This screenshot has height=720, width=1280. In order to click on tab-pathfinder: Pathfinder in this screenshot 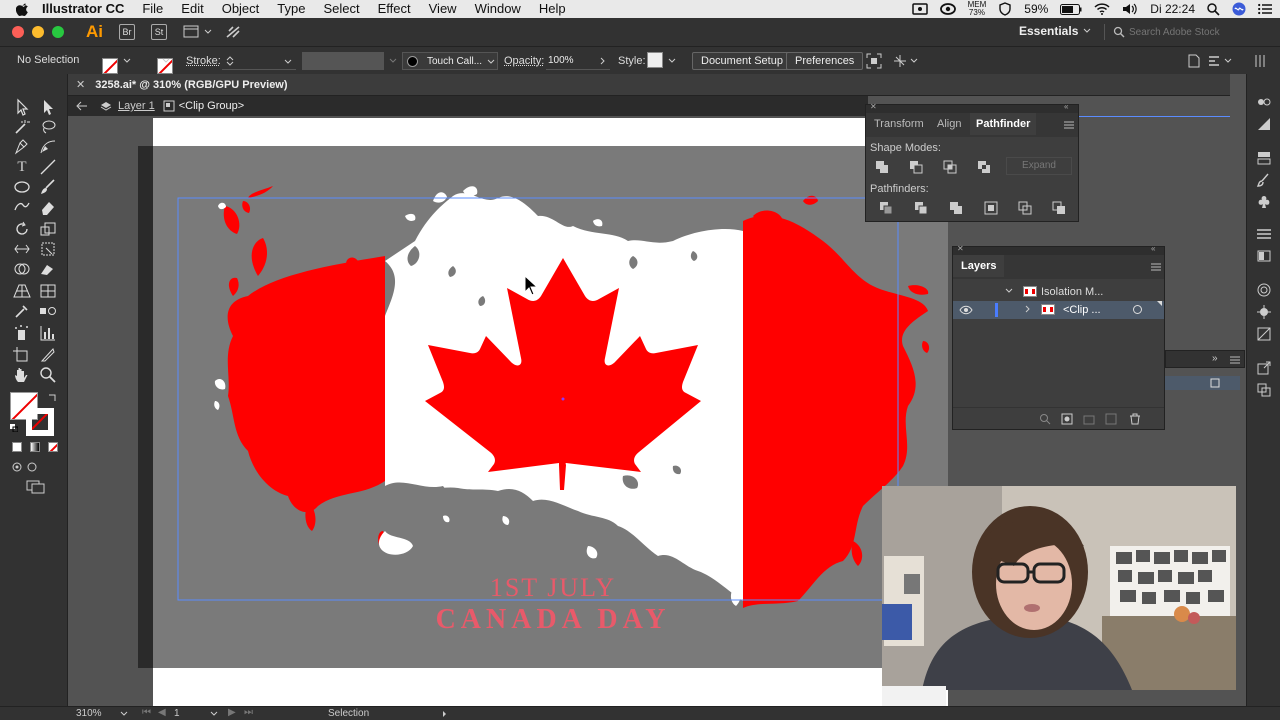, I will do `click(1003, 124)`.